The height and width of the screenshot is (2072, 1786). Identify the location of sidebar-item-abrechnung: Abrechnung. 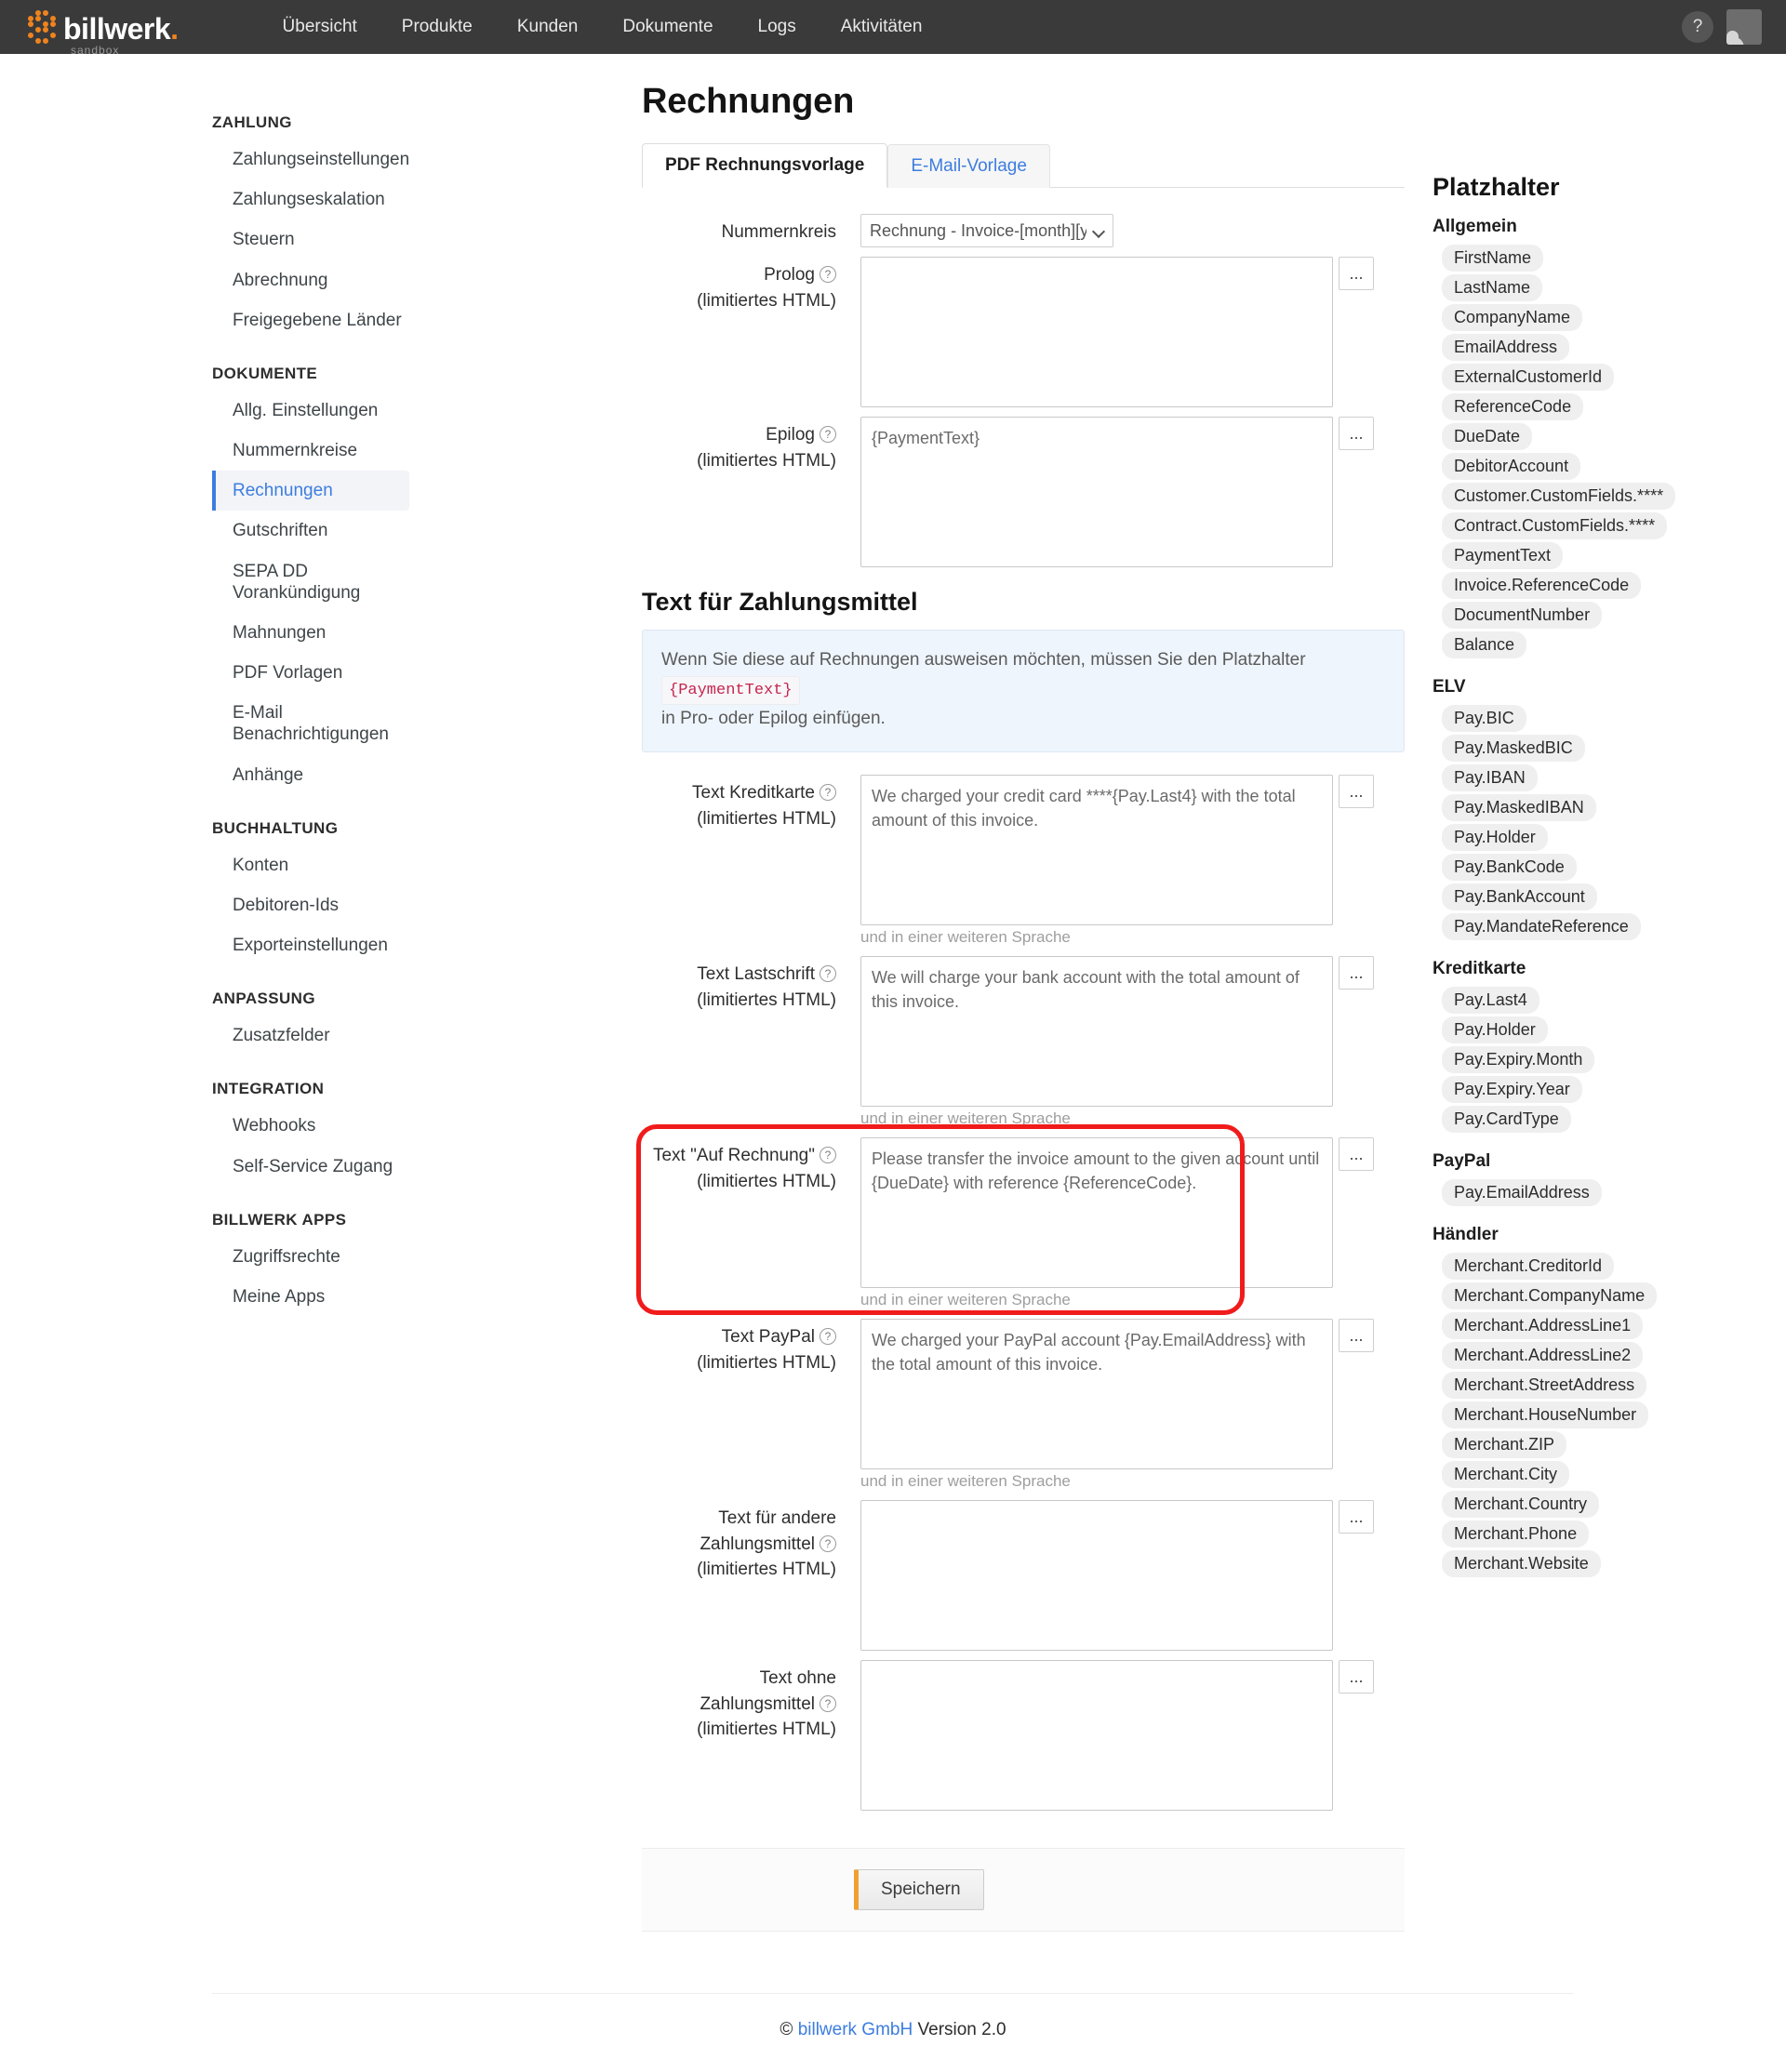
(310, 280).